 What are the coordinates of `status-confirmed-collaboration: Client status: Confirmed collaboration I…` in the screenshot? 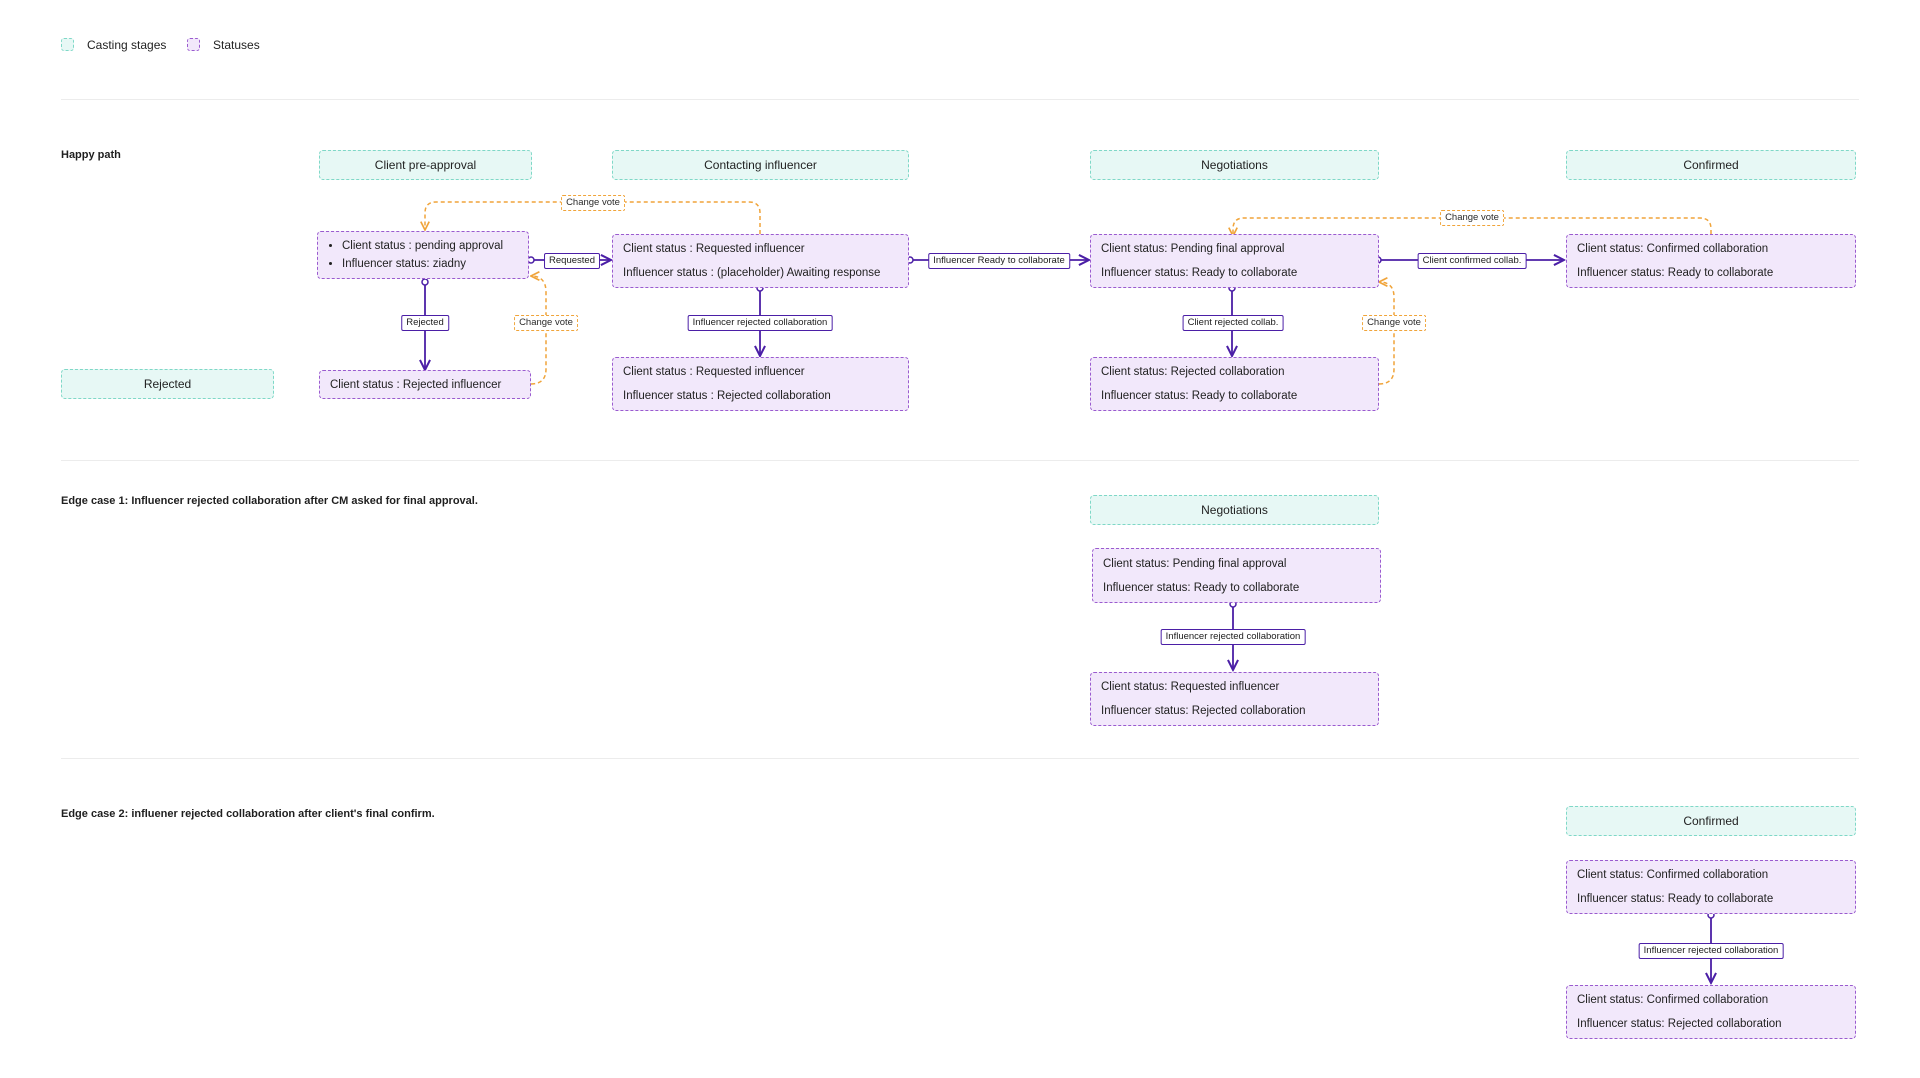 It's located at (1711, 261).